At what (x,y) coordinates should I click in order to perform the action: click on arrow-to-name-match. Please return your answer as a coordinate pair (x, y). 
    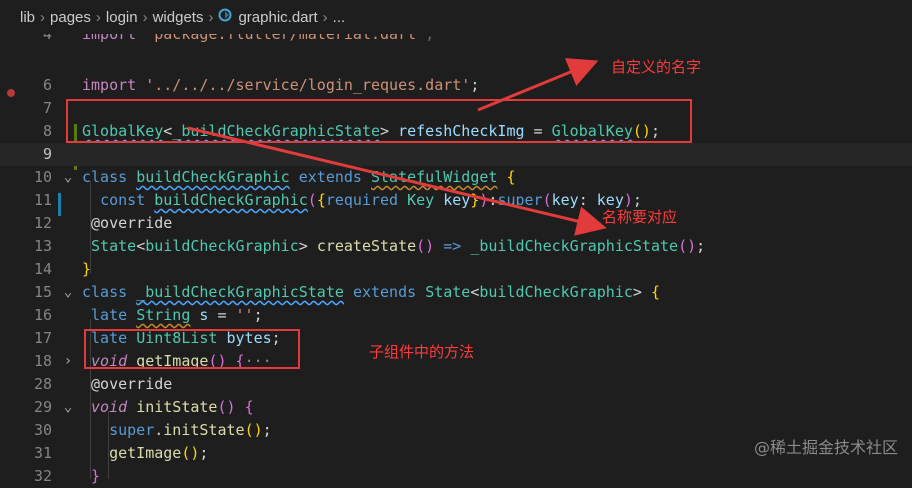
    Looking at the image, I should click on (397, 181).